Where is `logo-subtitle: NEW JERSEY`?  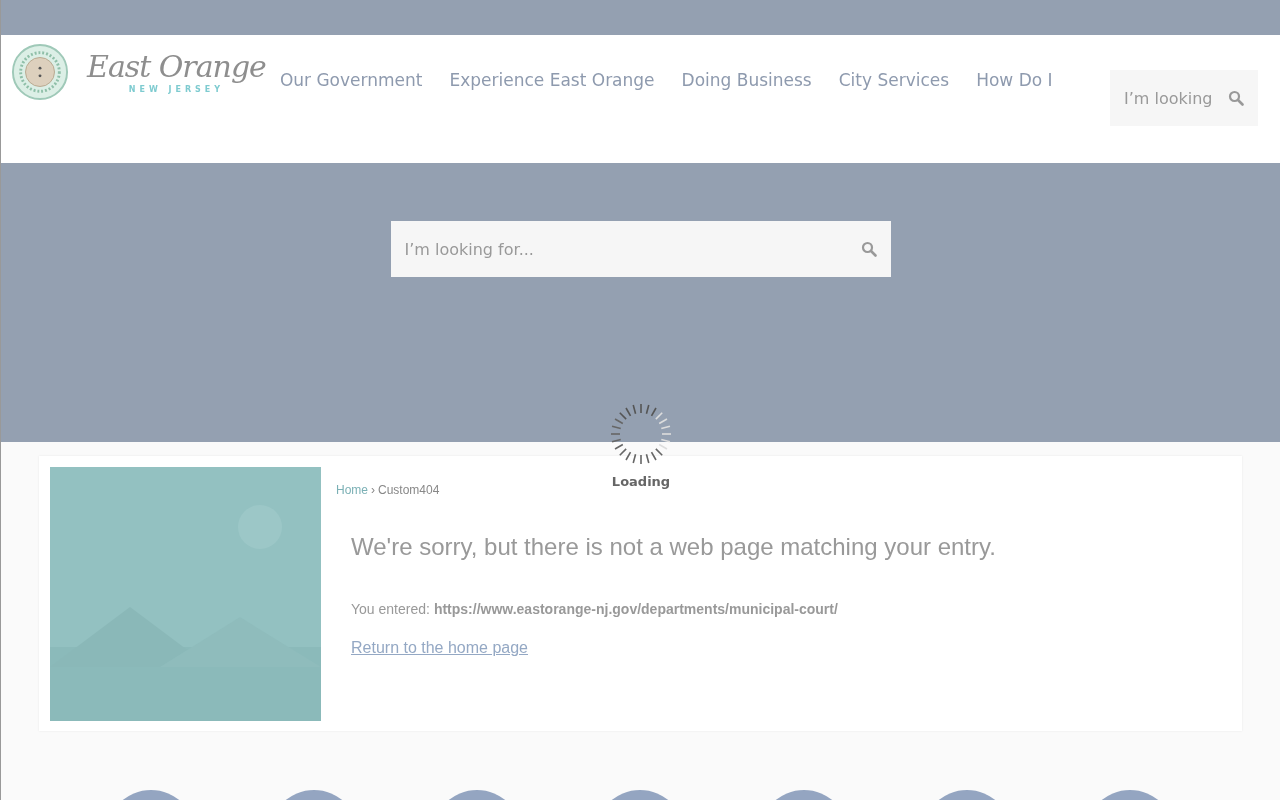
logo-subtitle: NEW JERSEY is located at coordinates (176, 89).